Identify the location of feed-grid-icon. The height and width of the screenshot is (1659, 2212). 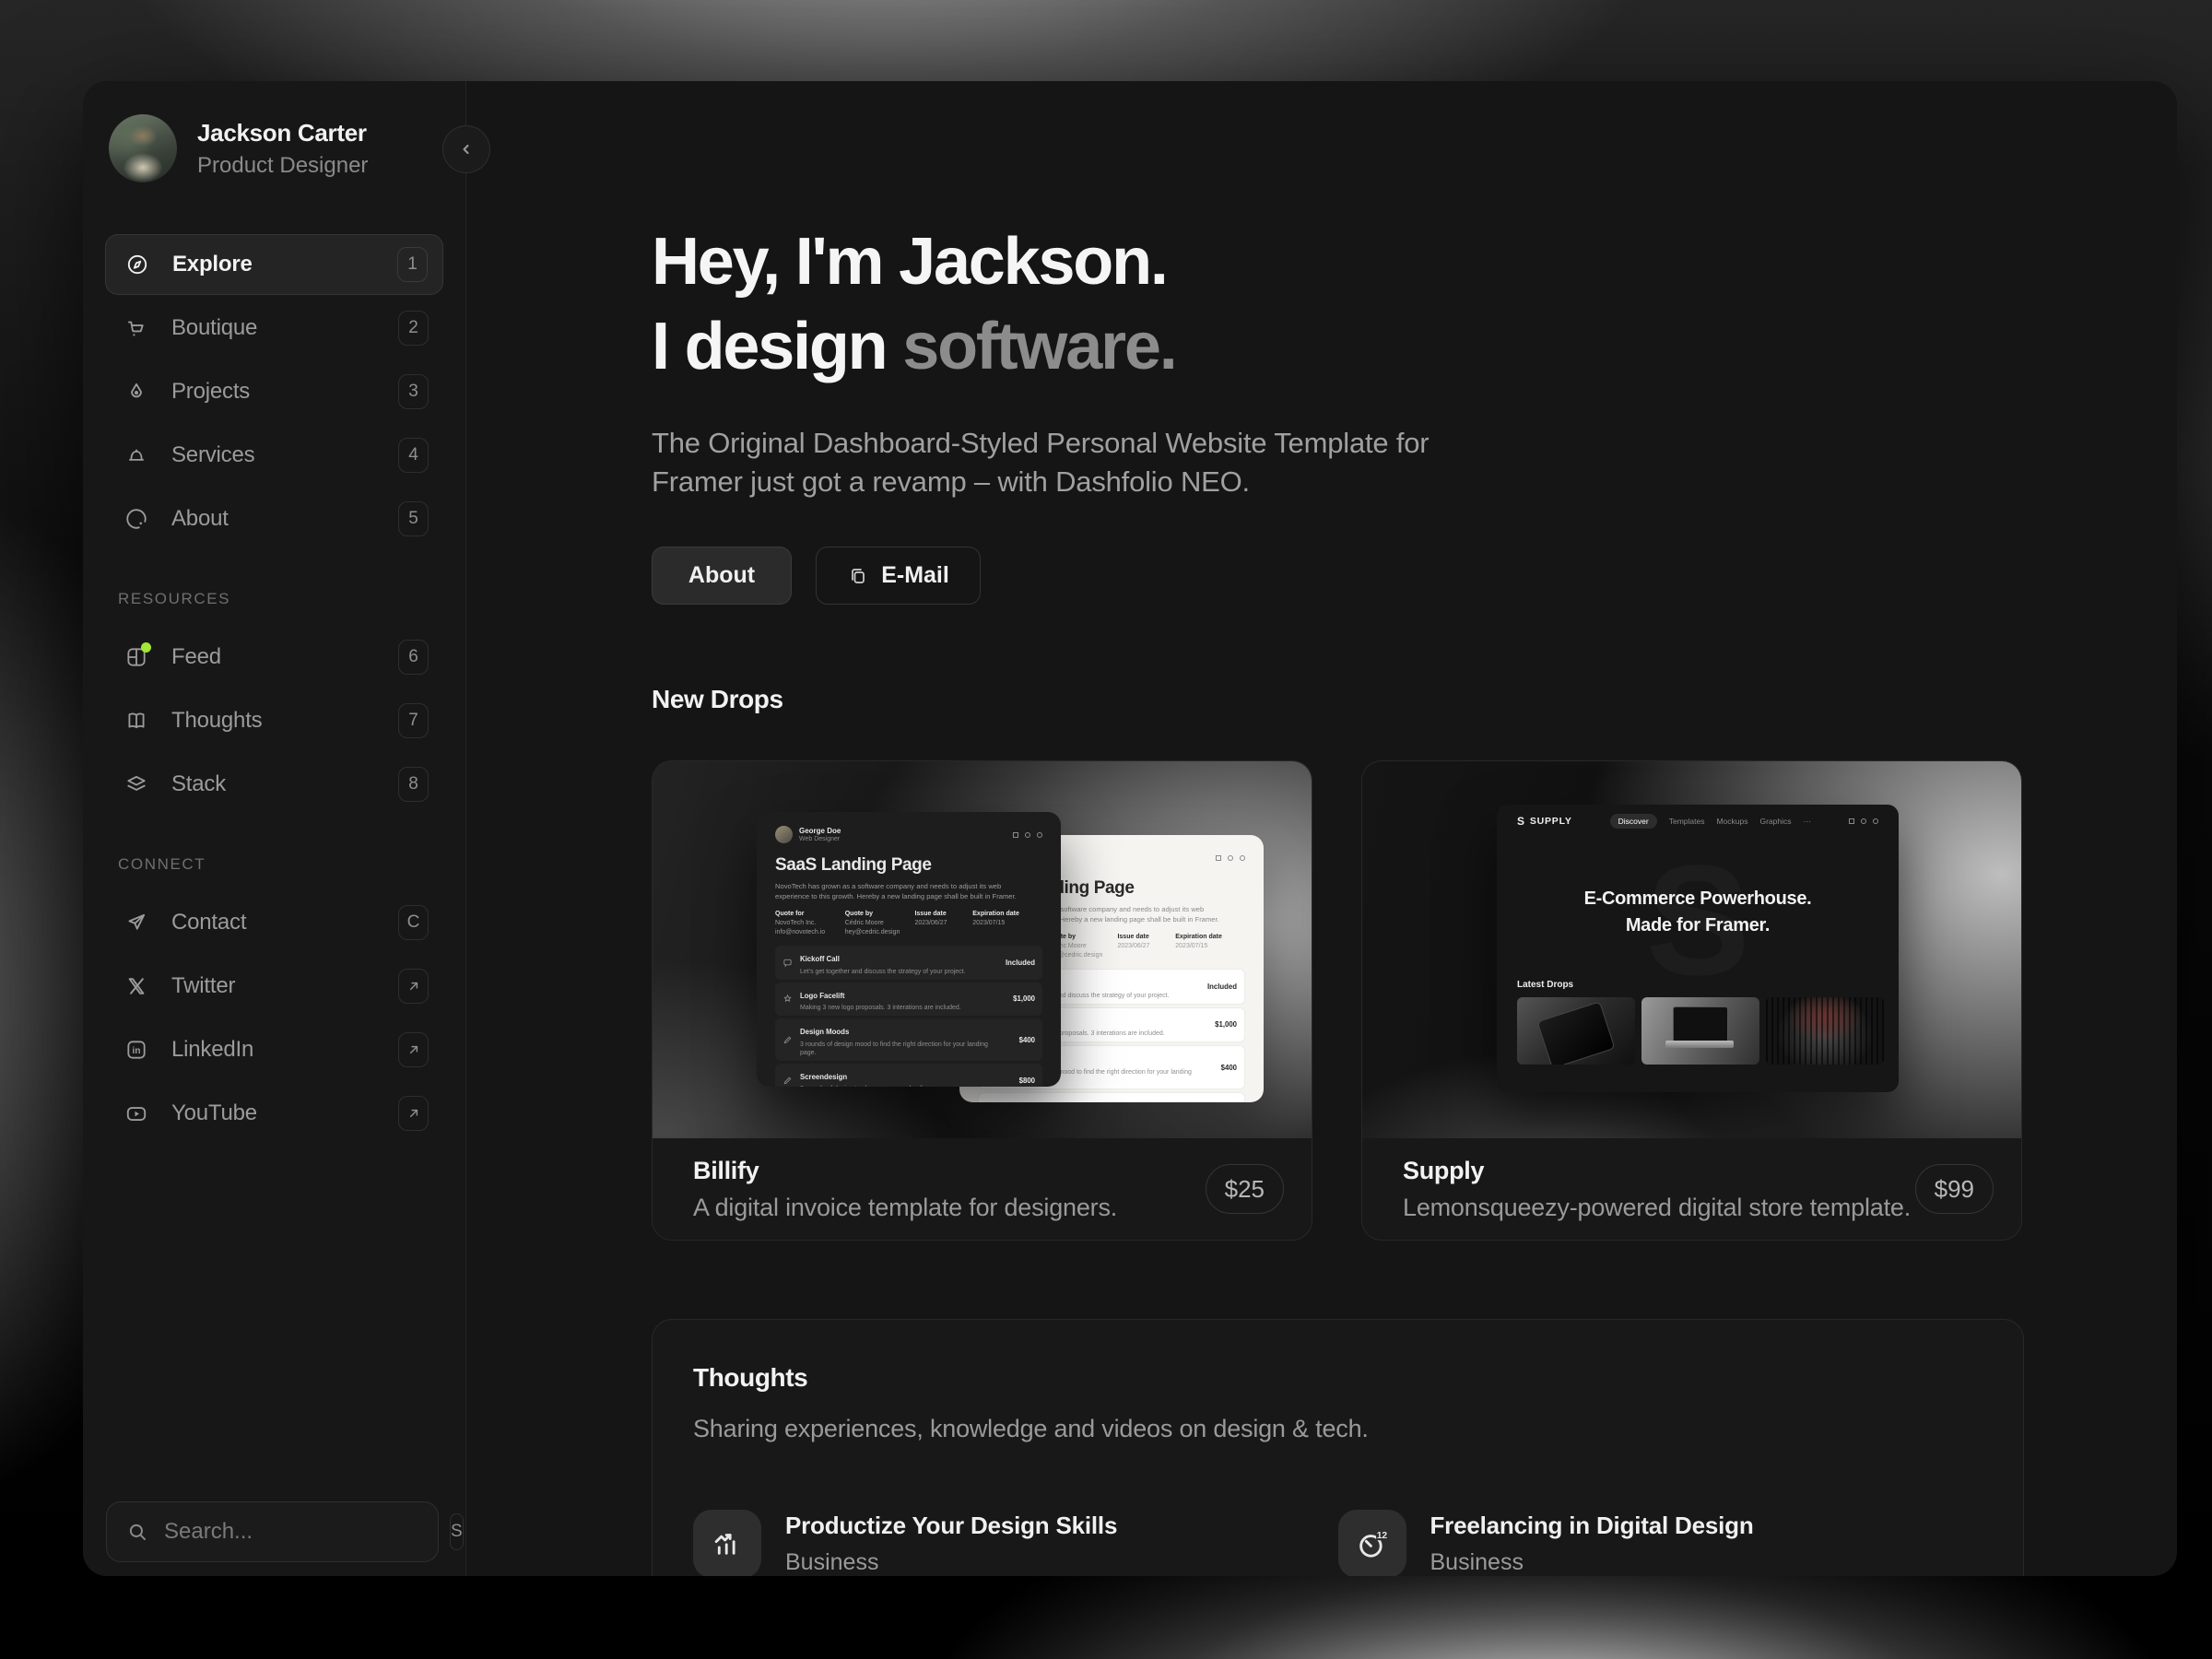
(137, 655).